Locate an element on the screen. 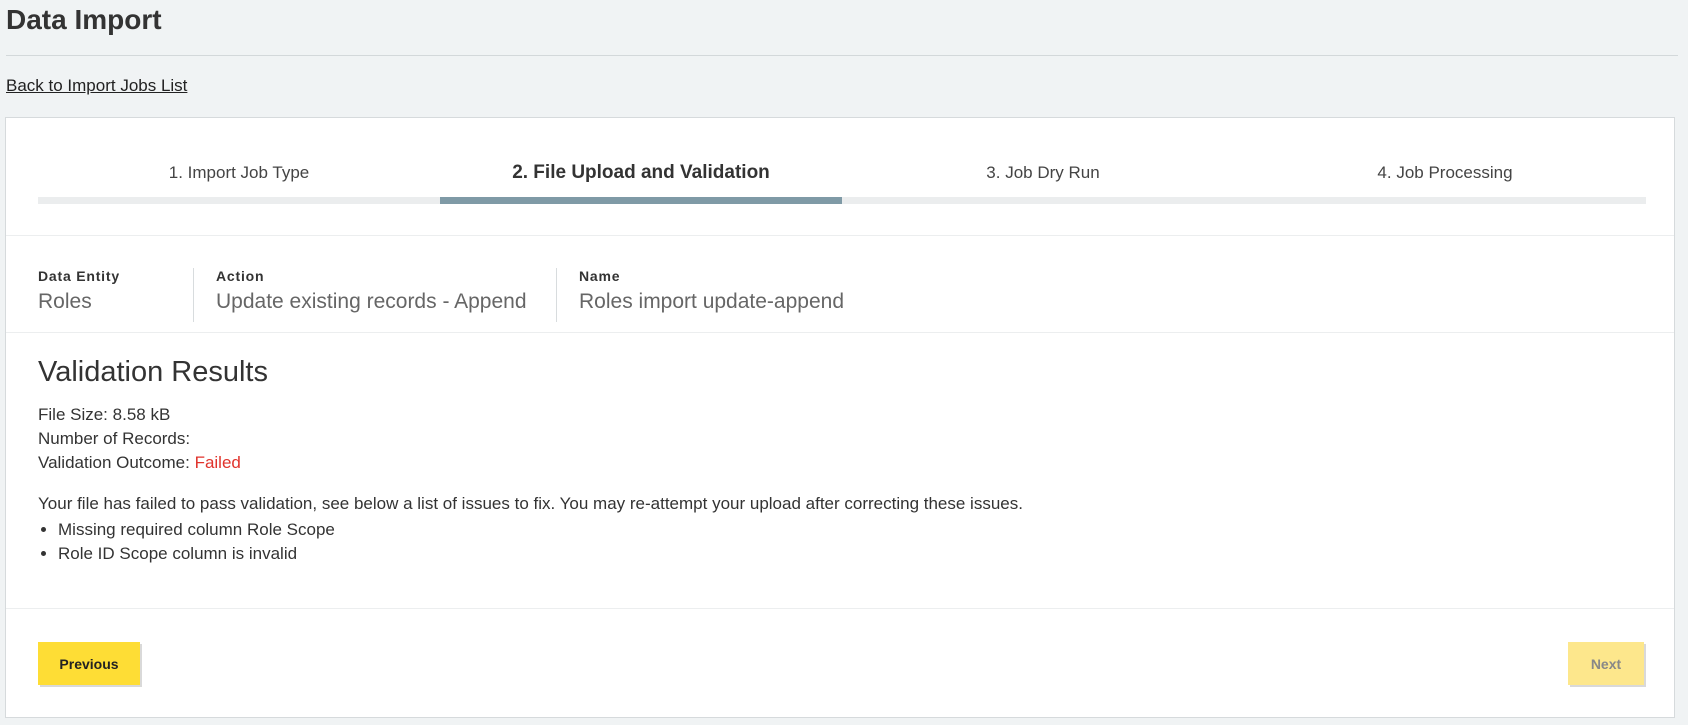  step-job-processing: 4. Job Processing is located at coordinates (1445, 177).